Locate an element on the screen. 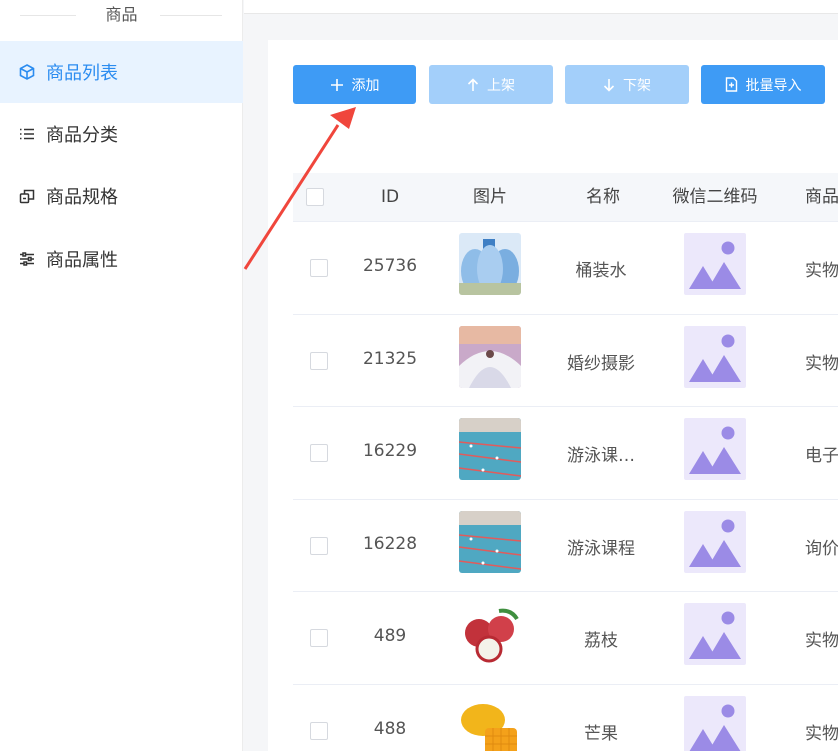  cube-icon is located at coordinates (27, 72).